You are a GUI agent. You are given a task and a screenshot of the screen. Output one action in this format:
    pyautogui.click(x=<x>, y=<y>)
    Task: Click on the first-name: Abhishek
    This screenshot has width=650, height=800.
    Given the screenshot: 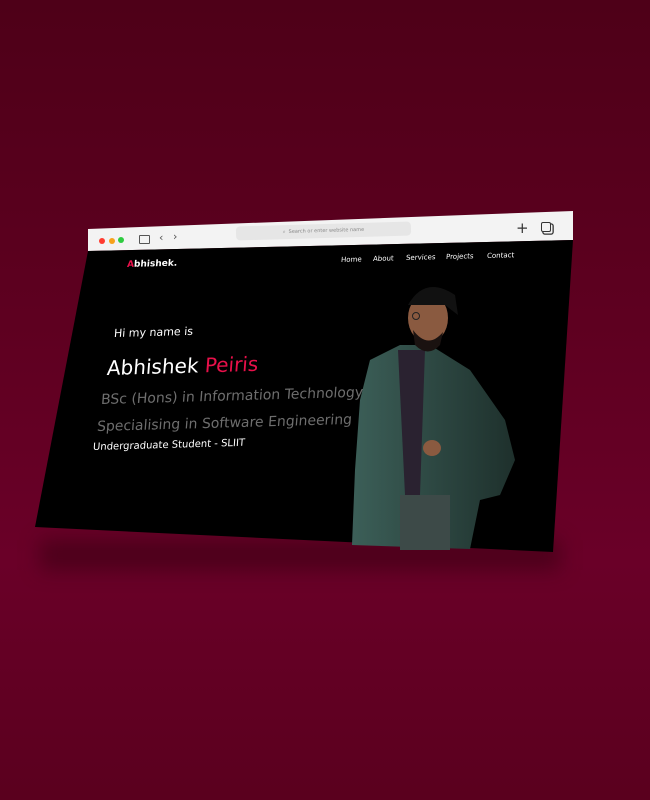 What is the action you would take?
    pyautogui.click(x=153, y=367)
    